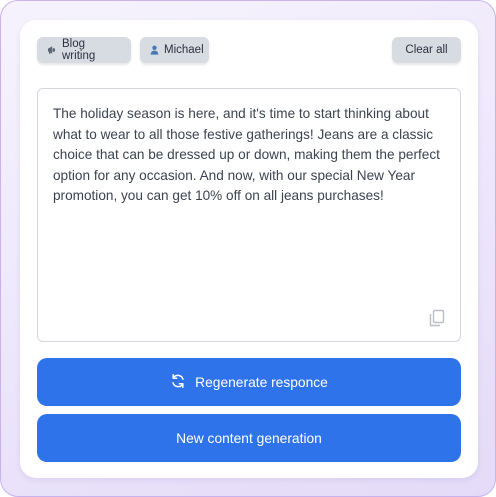  I want to click on topic-chip-label: Blog writing, so click(79, 50).